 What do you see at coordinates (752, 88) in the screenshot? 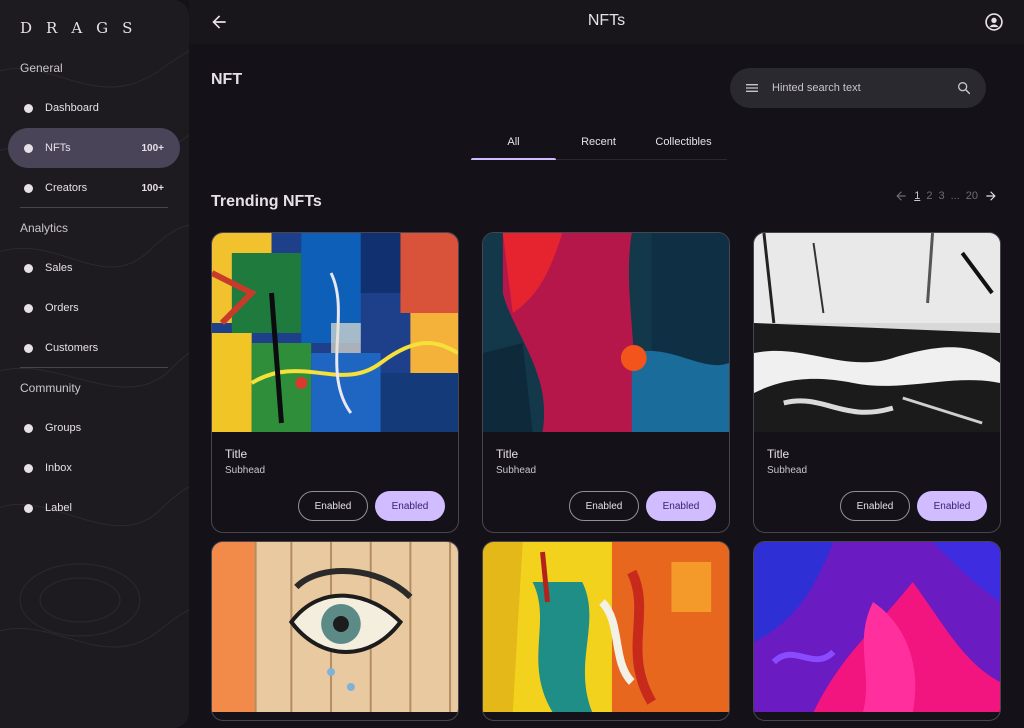
I see `menu-icon` at bounding box center [752, 88].